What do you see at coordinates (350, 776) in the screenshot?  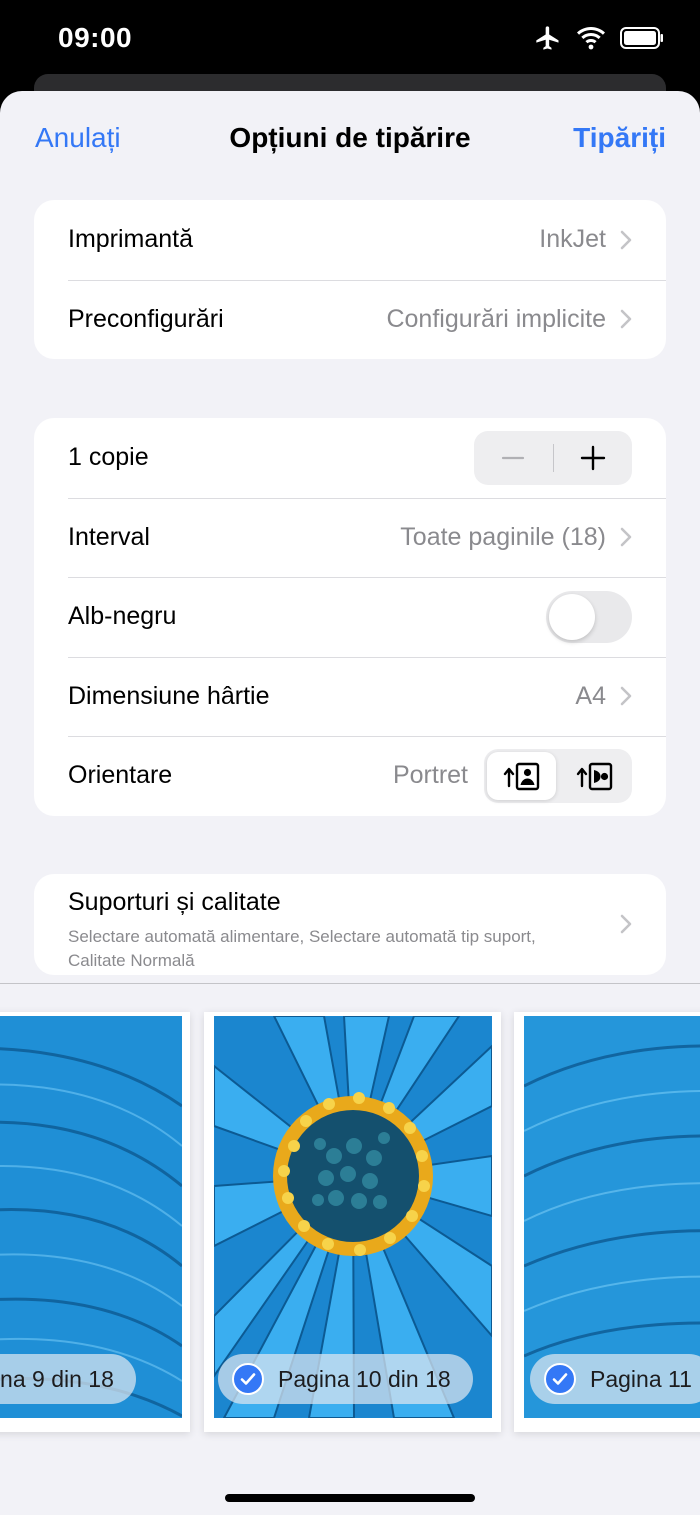 I see `orientation-row: Orientare Portret` at bounding box center [350, 776].